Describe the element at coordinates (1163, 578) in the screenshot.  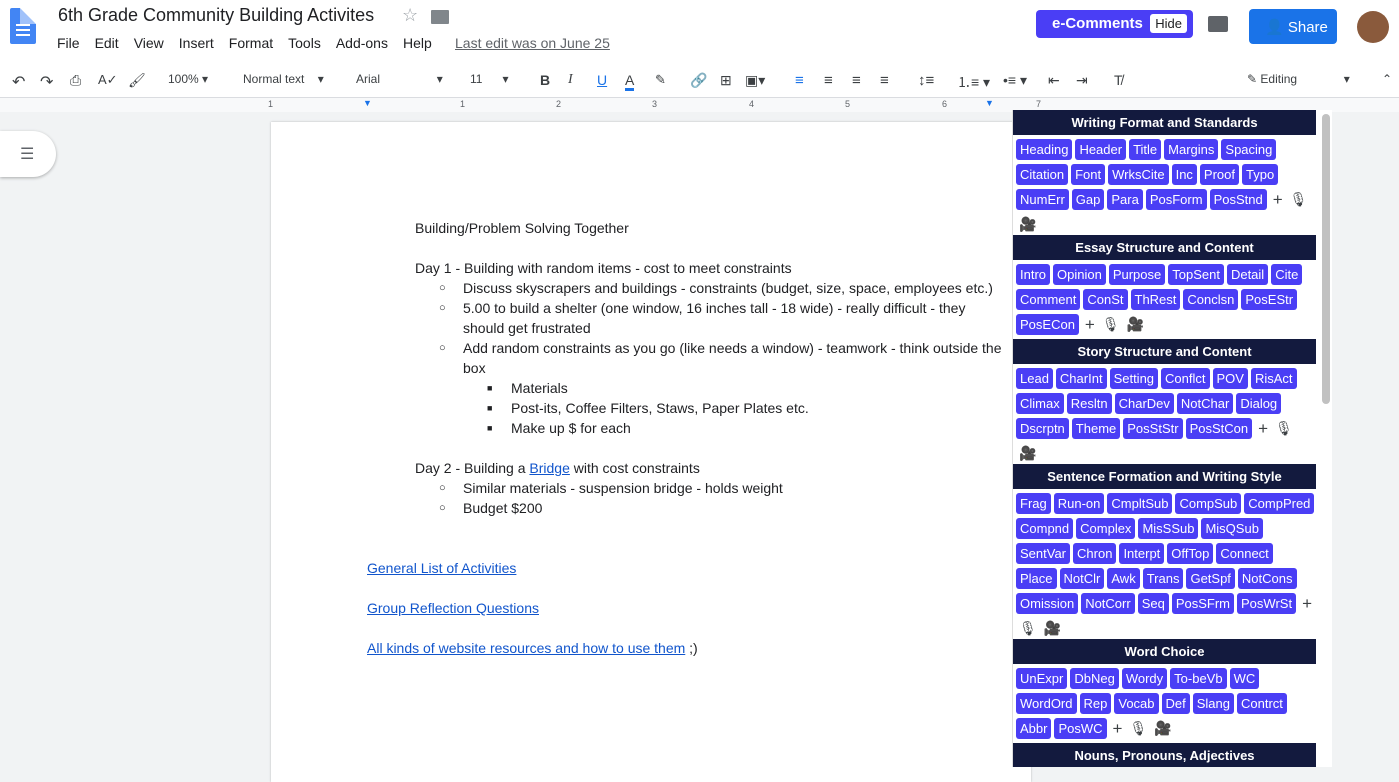
I see `comment-code-button: Trans` at that location.